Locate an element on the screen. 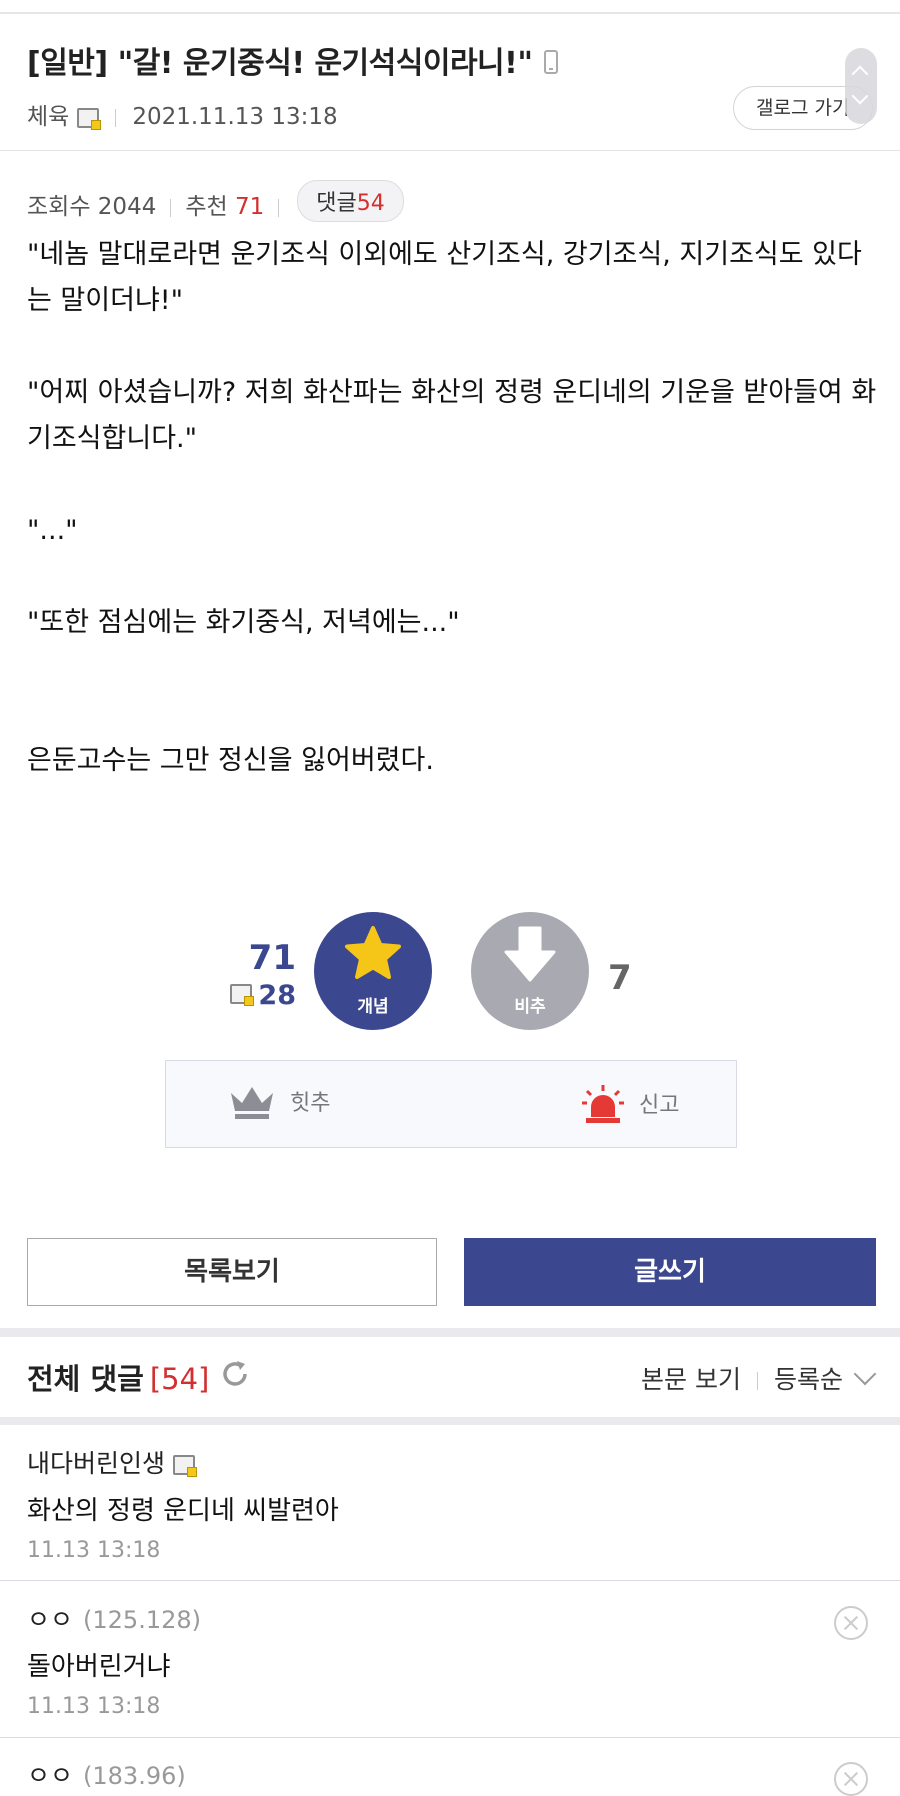 Image resolution: width=900 pixels, height=1796 pixels. recommend-label: 추천 is located at coordinates (206, 207).